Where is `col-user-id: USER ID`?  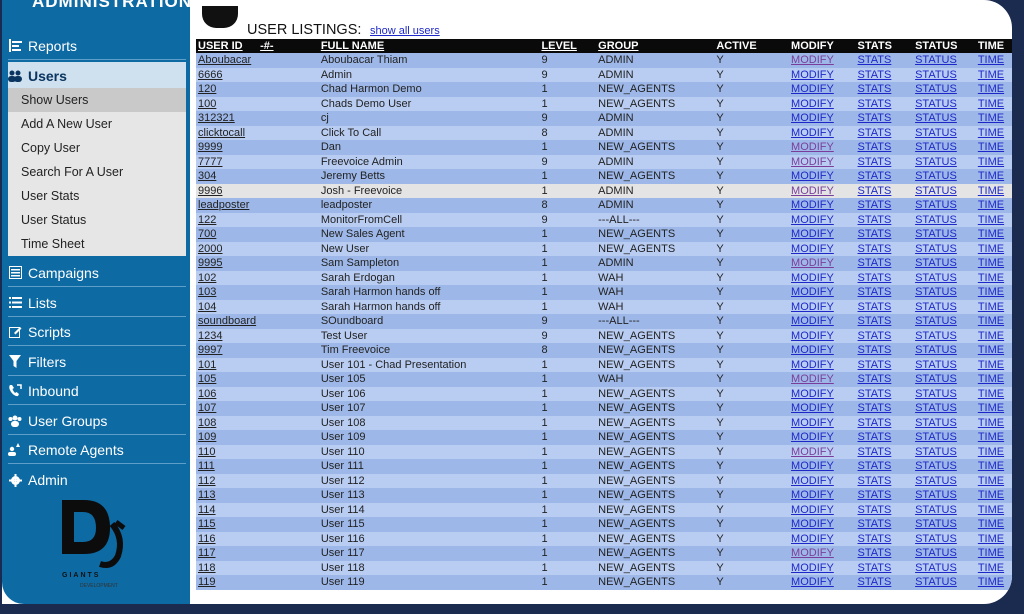
col-user-id: USER ID is located at coordinates (227, 46).